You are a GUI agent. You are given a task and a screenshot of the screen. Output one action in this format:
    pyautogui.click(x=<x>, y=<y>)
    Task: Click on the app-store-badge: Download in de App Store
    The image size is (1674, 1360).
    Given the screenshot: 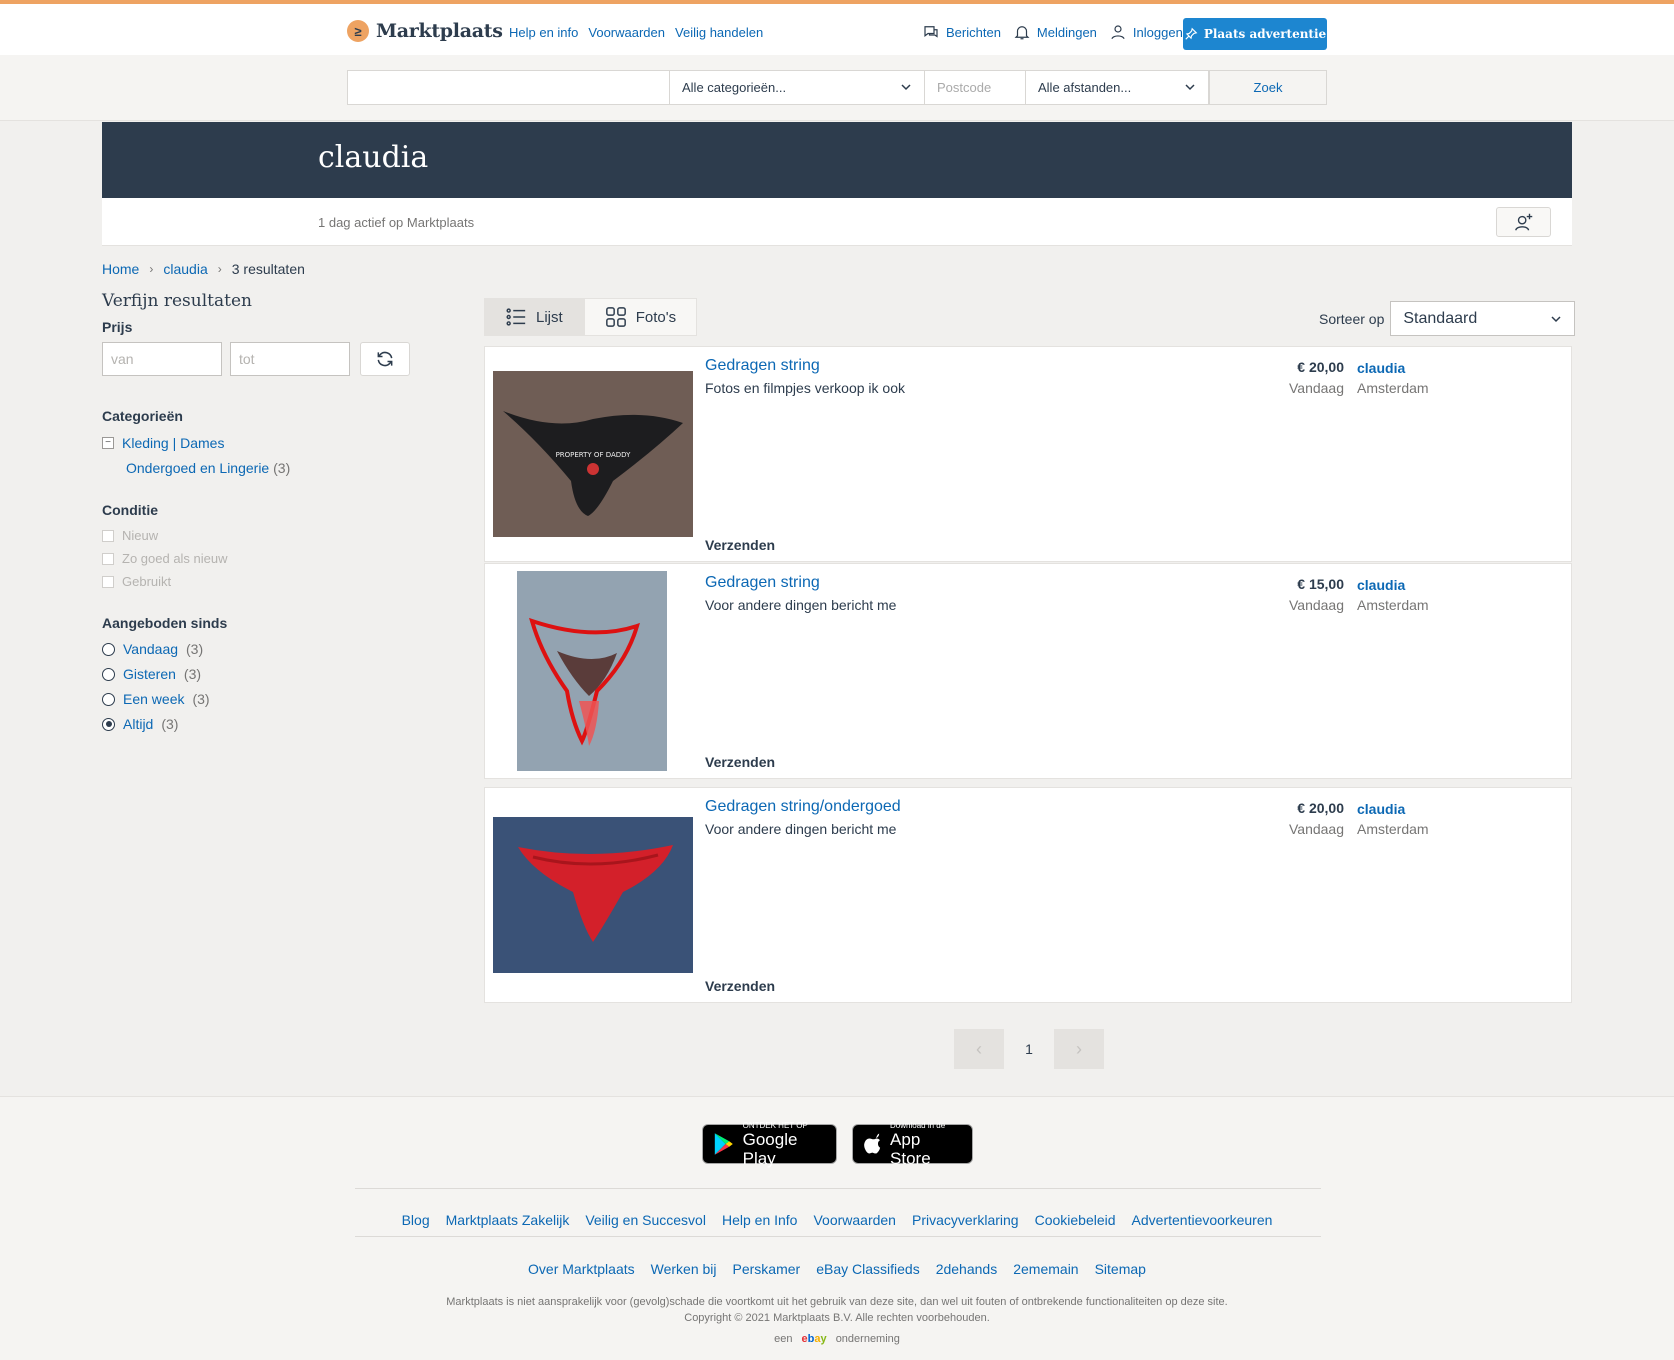 What is the action you would take?
    pyautogui.click(x=912, y=1144)
    